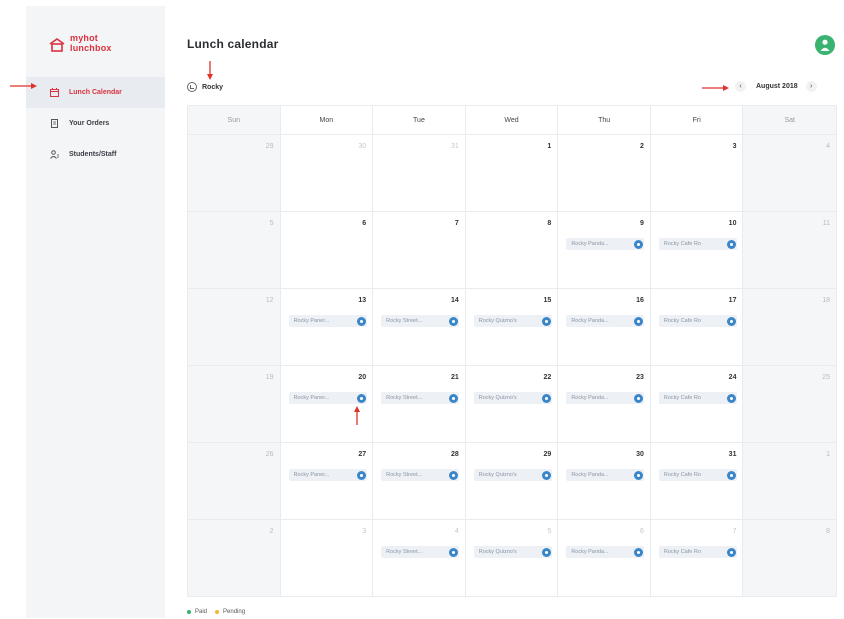  What do you see at coordinates (740, 86) in the screenshot?
I see `prev-month-button: ‹` at bounding box center [740, 86].